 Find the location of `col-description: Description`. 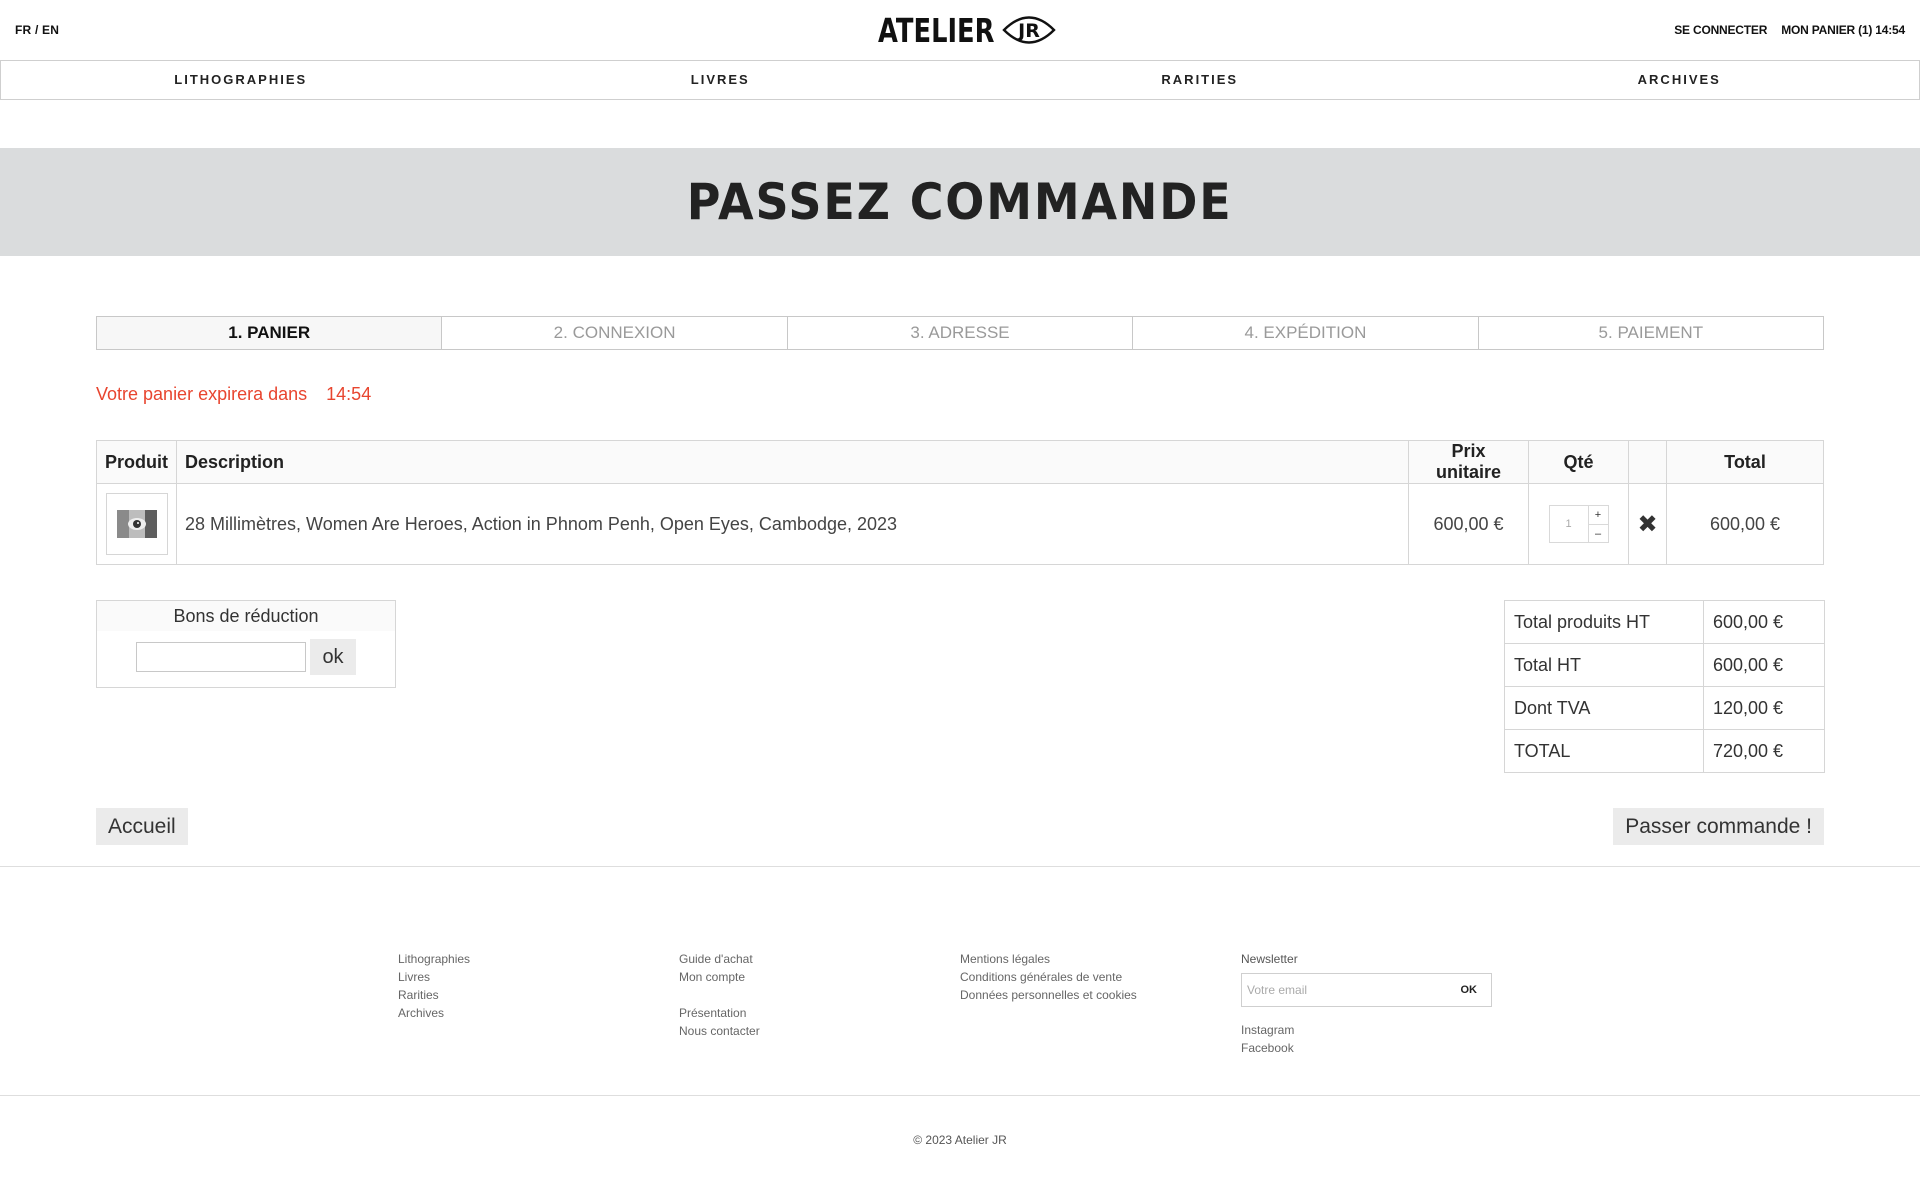

col-description: Description is located at coordinates (792, 462).